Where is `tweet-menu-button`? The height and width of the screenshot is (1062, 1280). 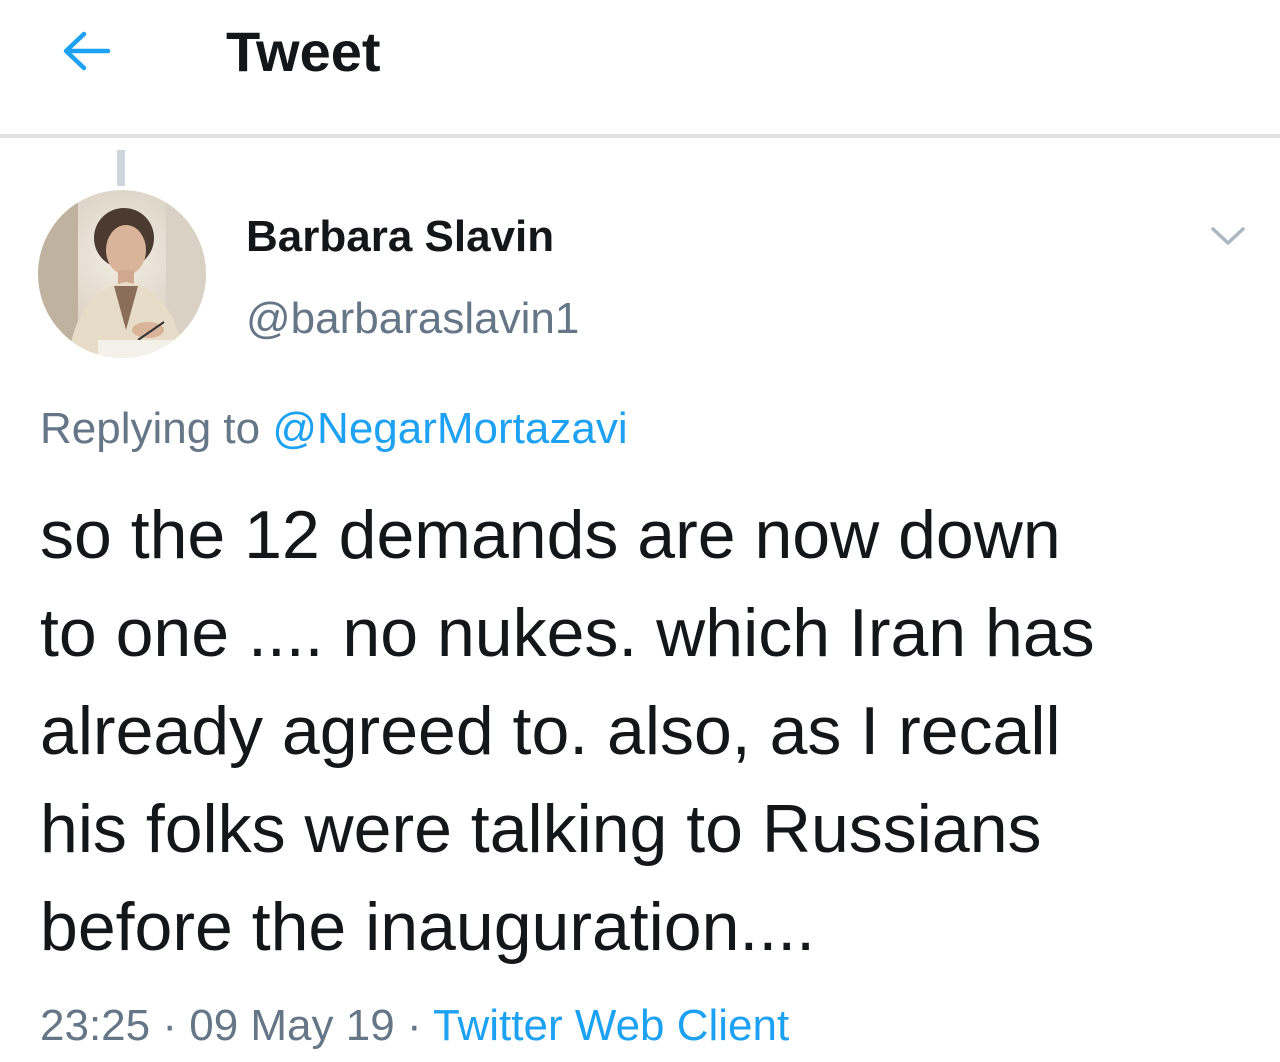
tweet-menu-button is located at coordinates (1228, 238).